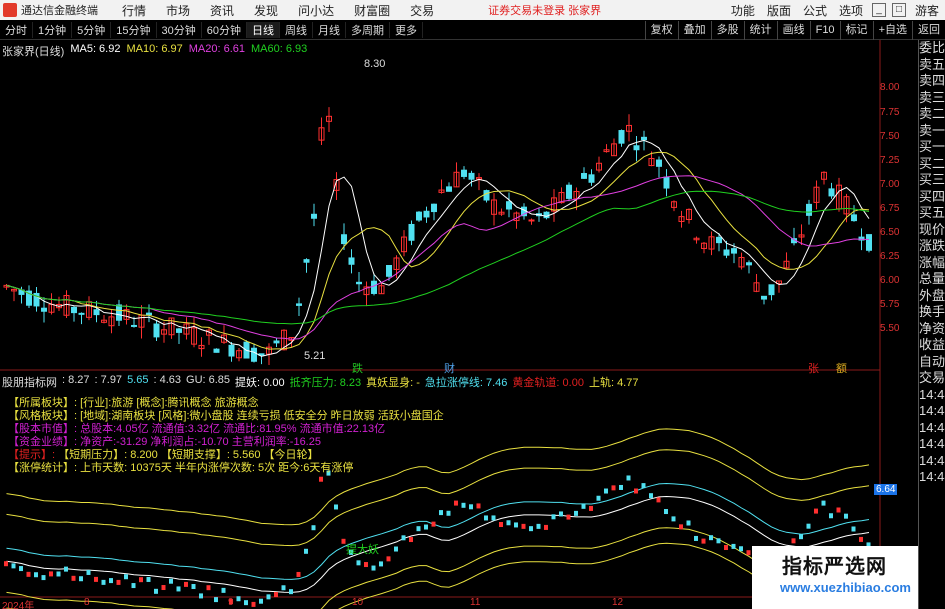 The image size is (945, 609). Describe the element at coordinates (928, 30) in the screenshot. I see `tool-back: 返回` at that location.